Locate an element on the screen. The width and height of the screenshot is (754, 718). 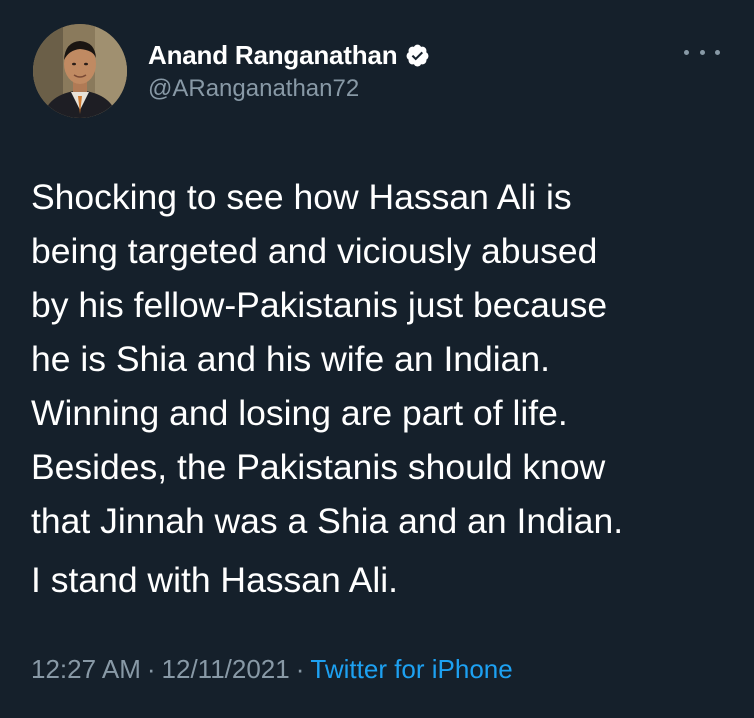
avatar-image is located at coordinates (80, 71).